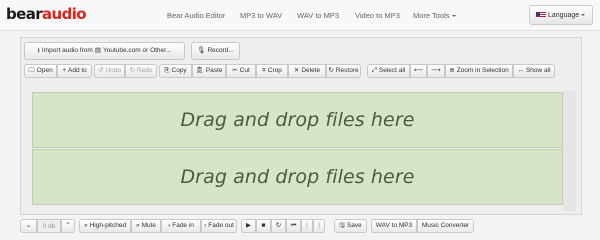 This screenshot has height=240, width=600. Describe the element at coordinates (331, 70) in the screenshot. I see `refresh-icon: ↻` at that location.